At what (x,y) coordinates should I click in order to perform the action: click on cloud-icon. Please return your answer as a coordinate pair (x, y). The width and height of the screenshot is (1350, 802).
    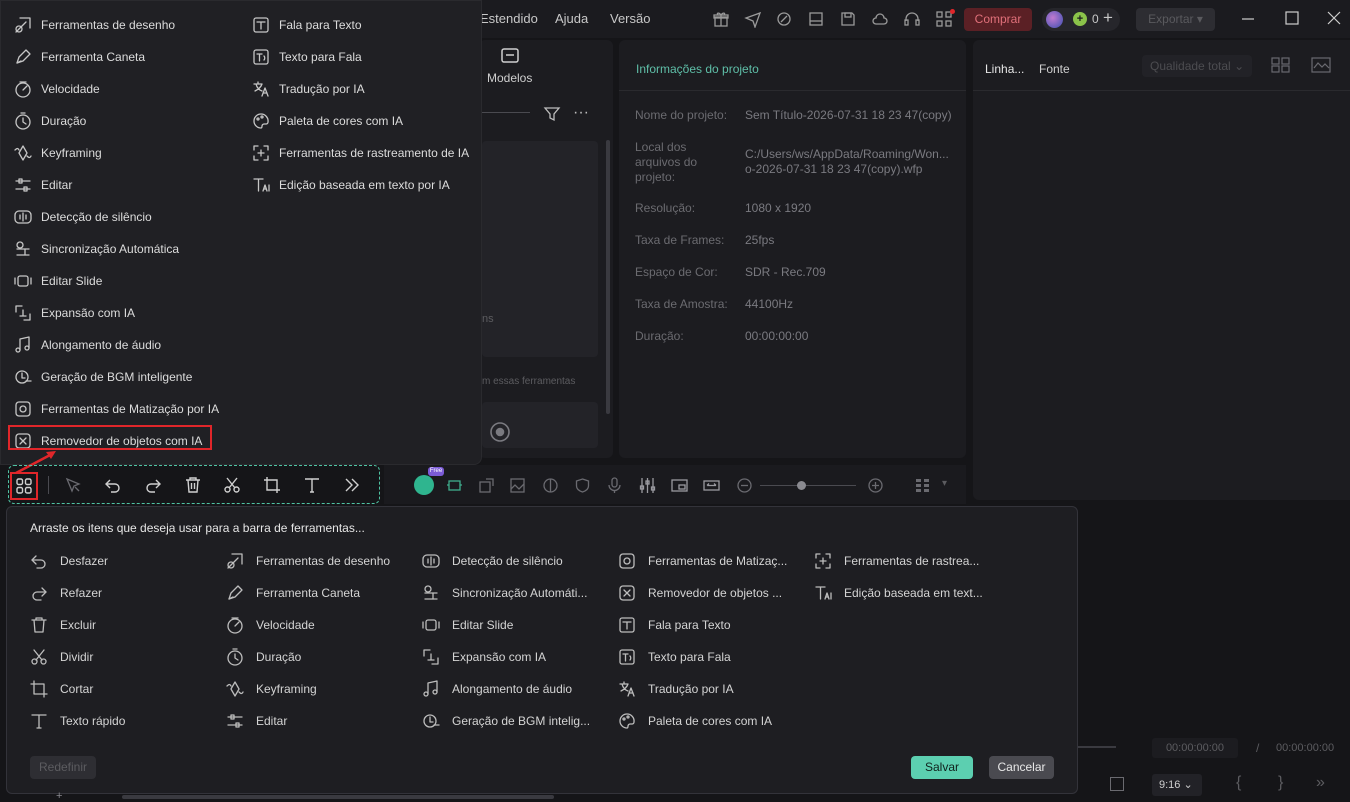
    Looking at the image, I should click on (880, 19).